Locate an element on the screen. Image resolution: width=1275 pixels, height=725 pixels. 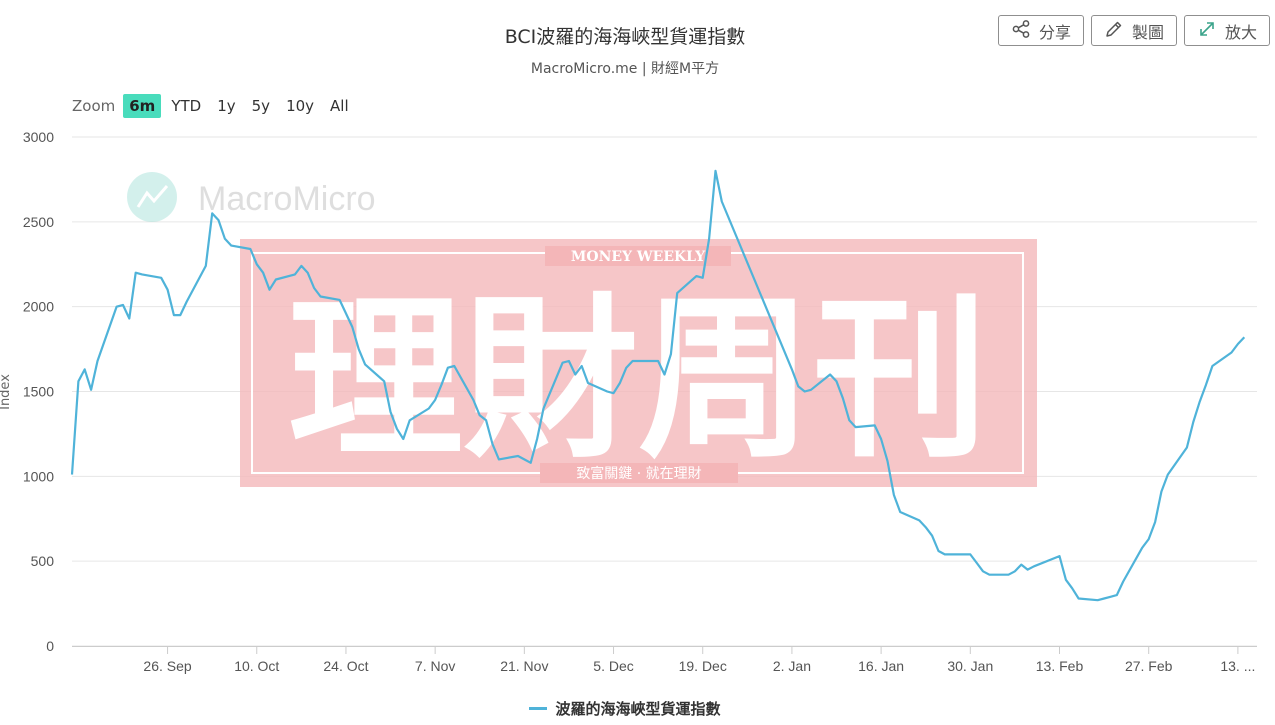
zoom-1y-button: 1y is located at coordinates (226, 106).